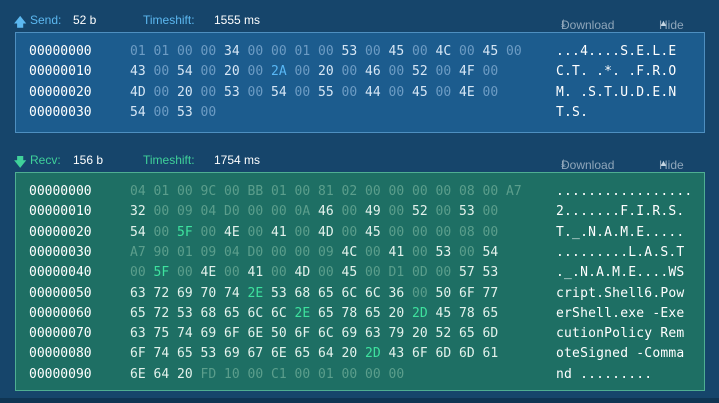 The image size is (719, 403). I want to click on hex-byte: 34, so click(232, 51).